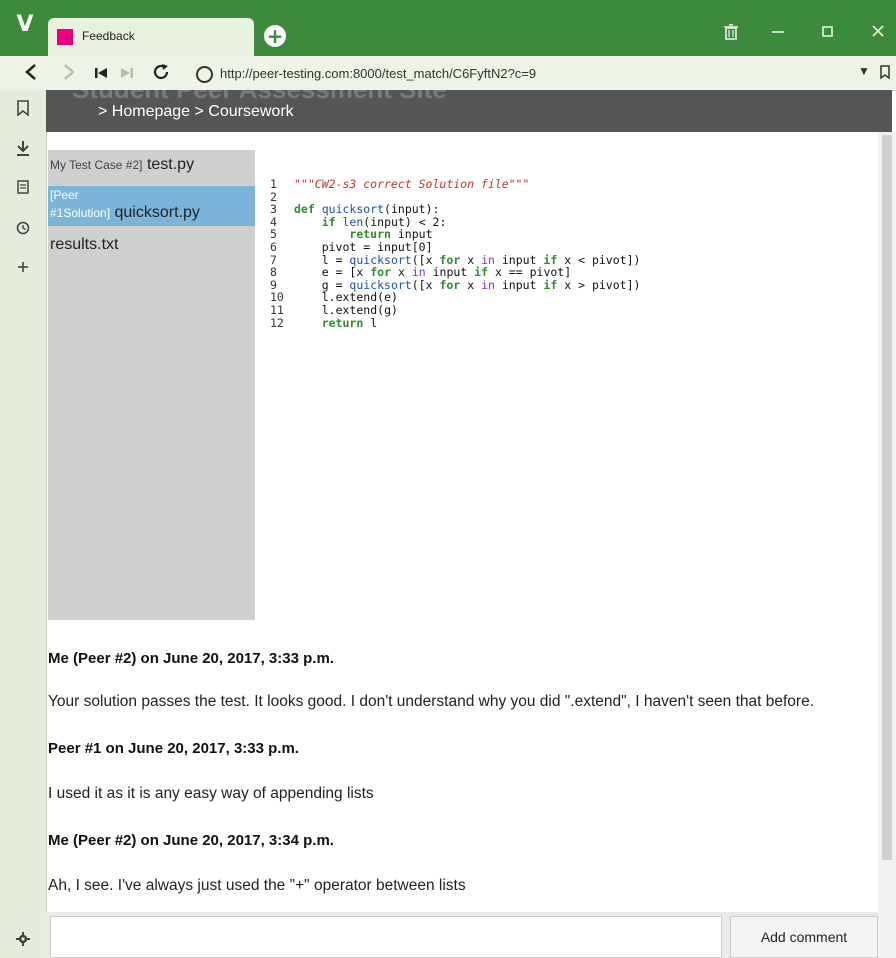 This screenshot has width=896, height=958. Describe the element at coordinates (273, 209) in the screenshot. I see `line-number: 3` at that location.